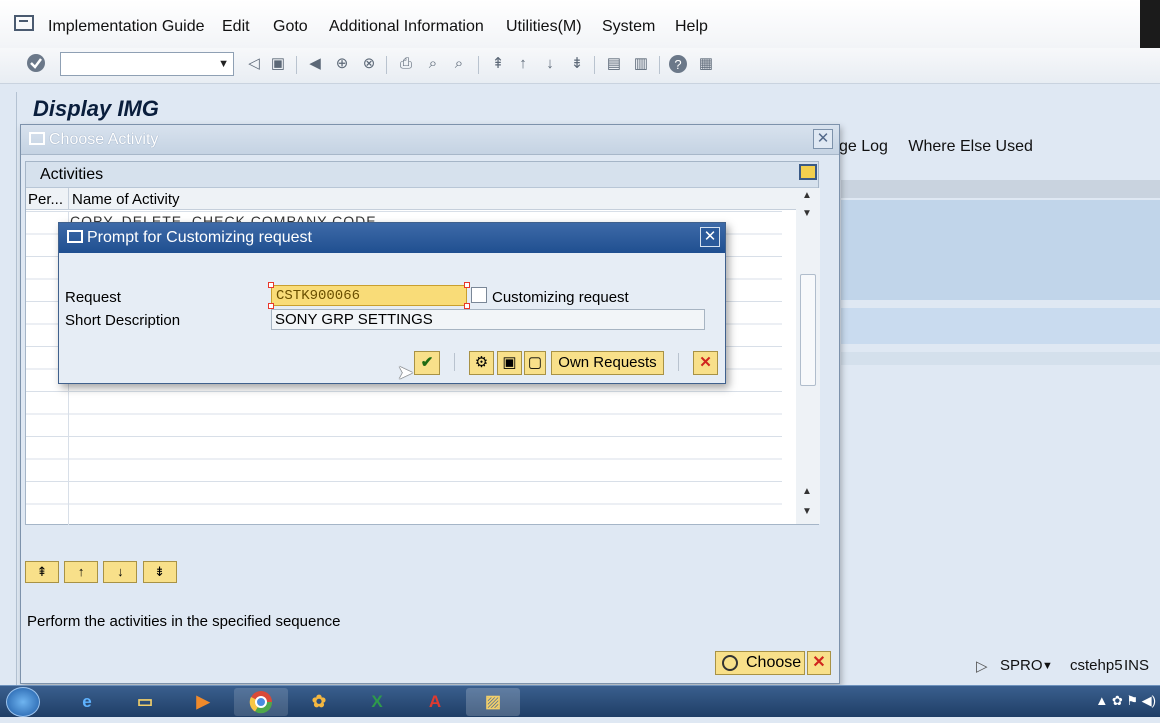 Image resolution: width=1160 pixels, height=723 pixels. Describe the element at coordinates (42, 572) in the screenshot. I see `first-entry-icon: ⇞` at that location.